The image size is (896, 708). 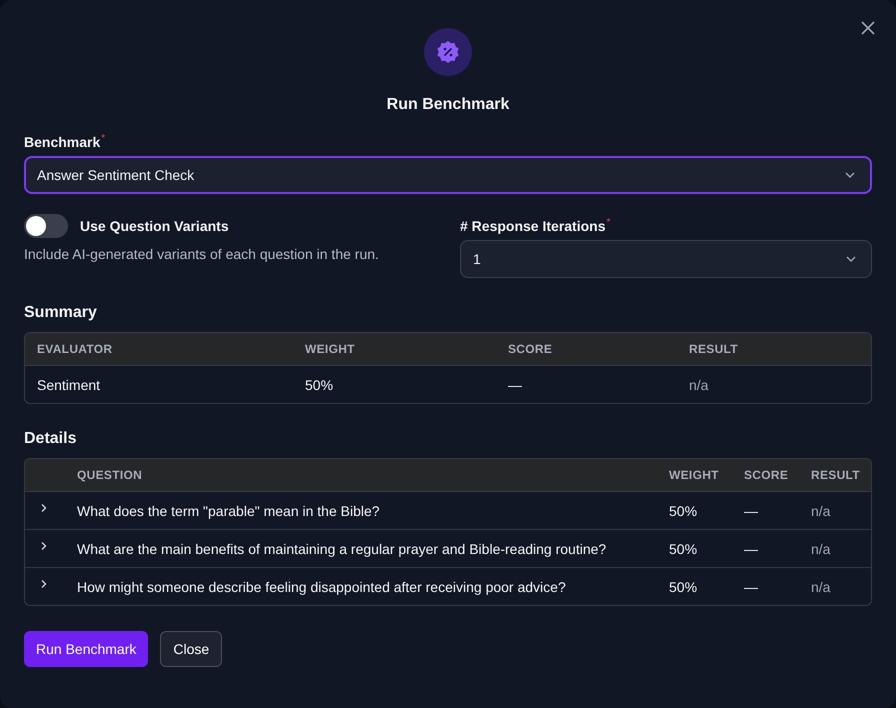 What do you see at coordinates (75, 349) in the screenshot?
I see `column-header: EVALUATOR` at bounding box center [75, 349].